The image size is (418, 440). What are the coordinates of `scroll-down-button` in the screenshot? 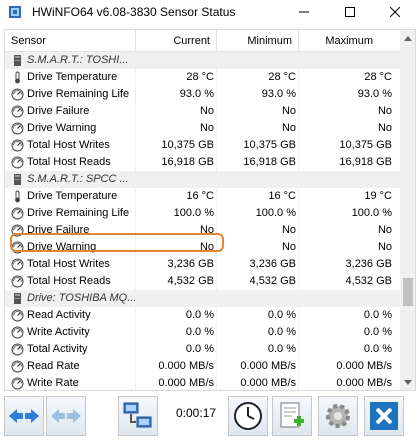 It's located at (407, 382).